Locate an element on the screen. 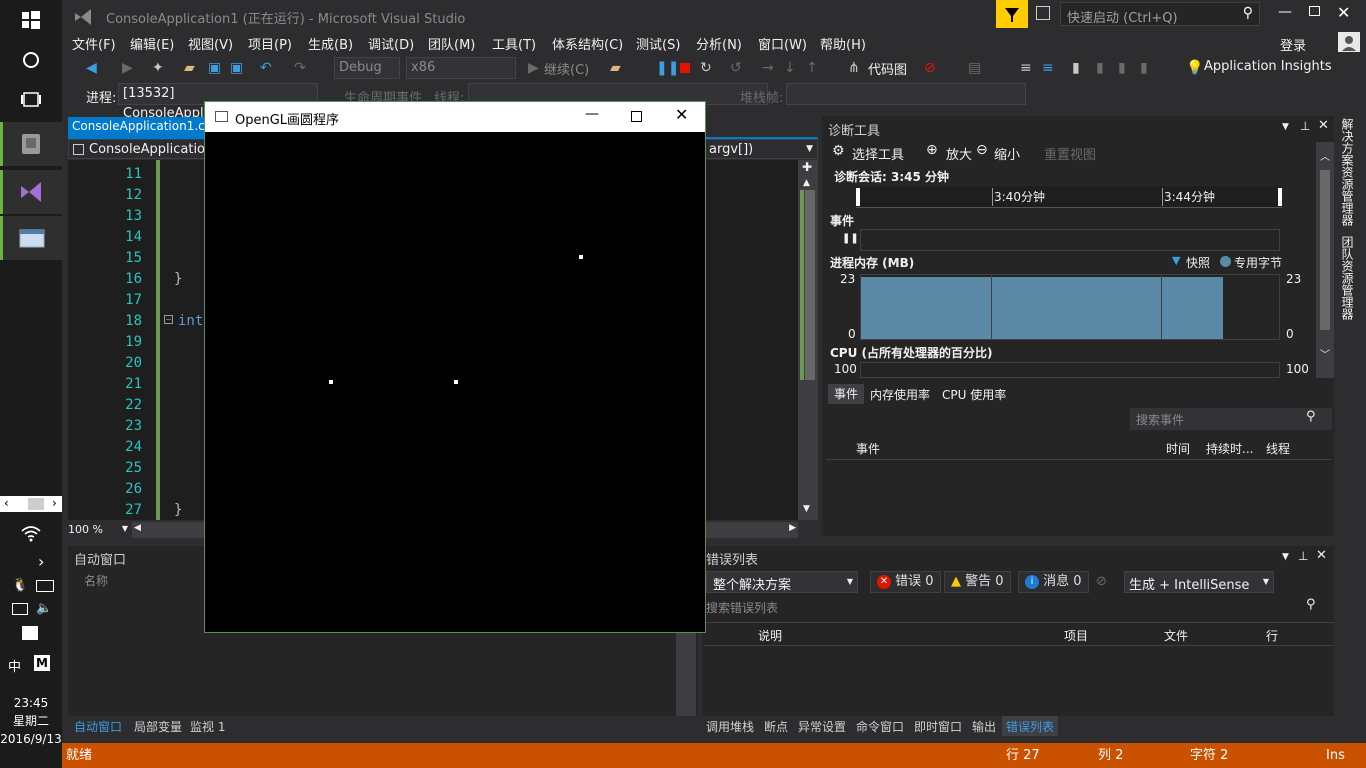  redo-icon: ↷ is located at coordinates (300, 68).